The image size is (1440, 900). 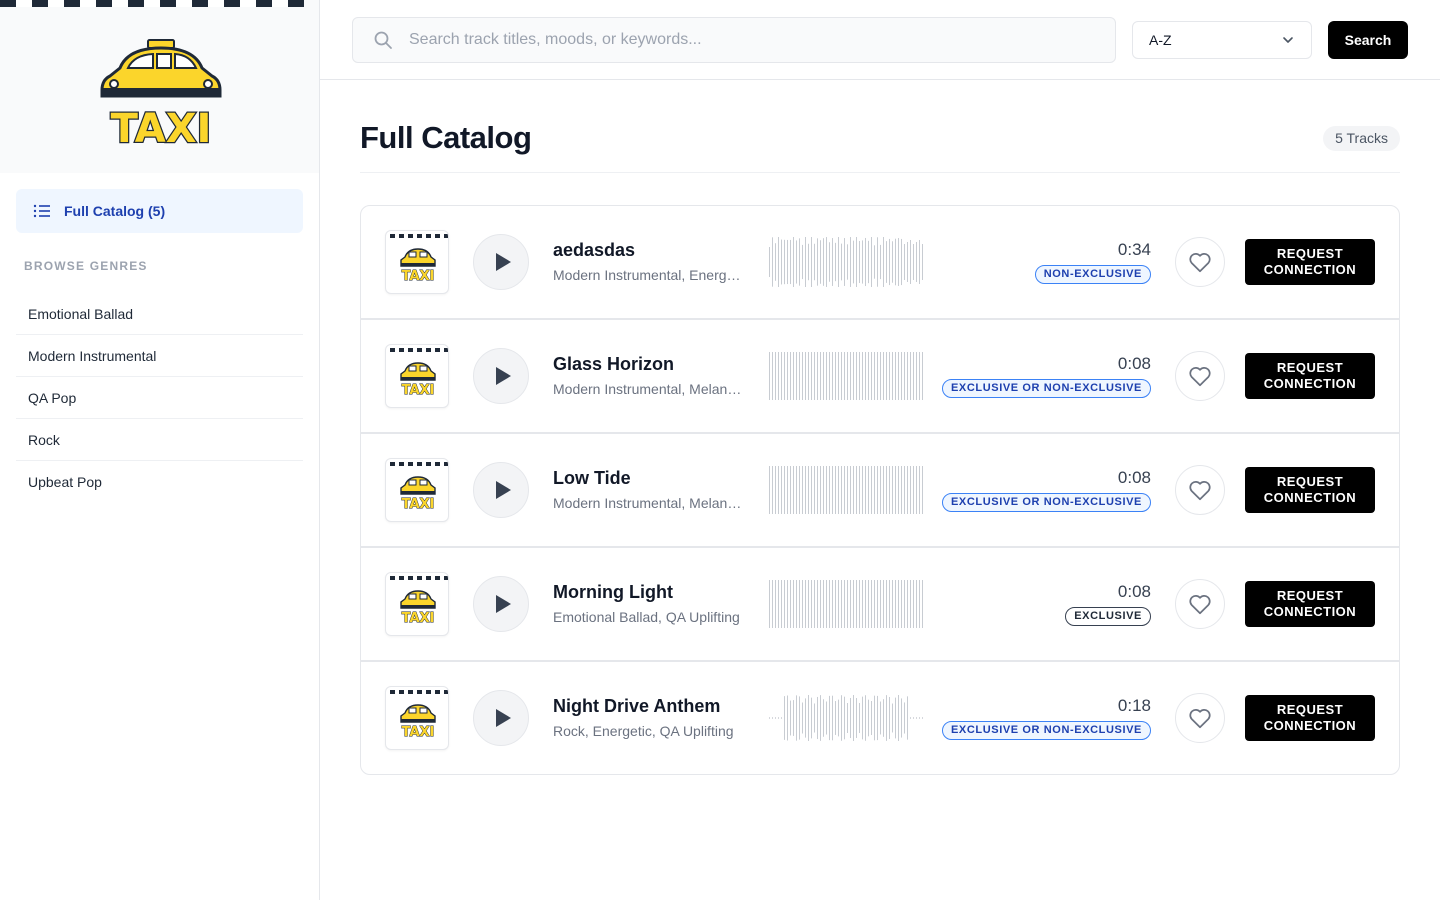 What do you see at coordinates (159, 398) in the screenshot?
I see `sidebar-item-qa-pop: QA Pop` at bounding box center [159, 398].